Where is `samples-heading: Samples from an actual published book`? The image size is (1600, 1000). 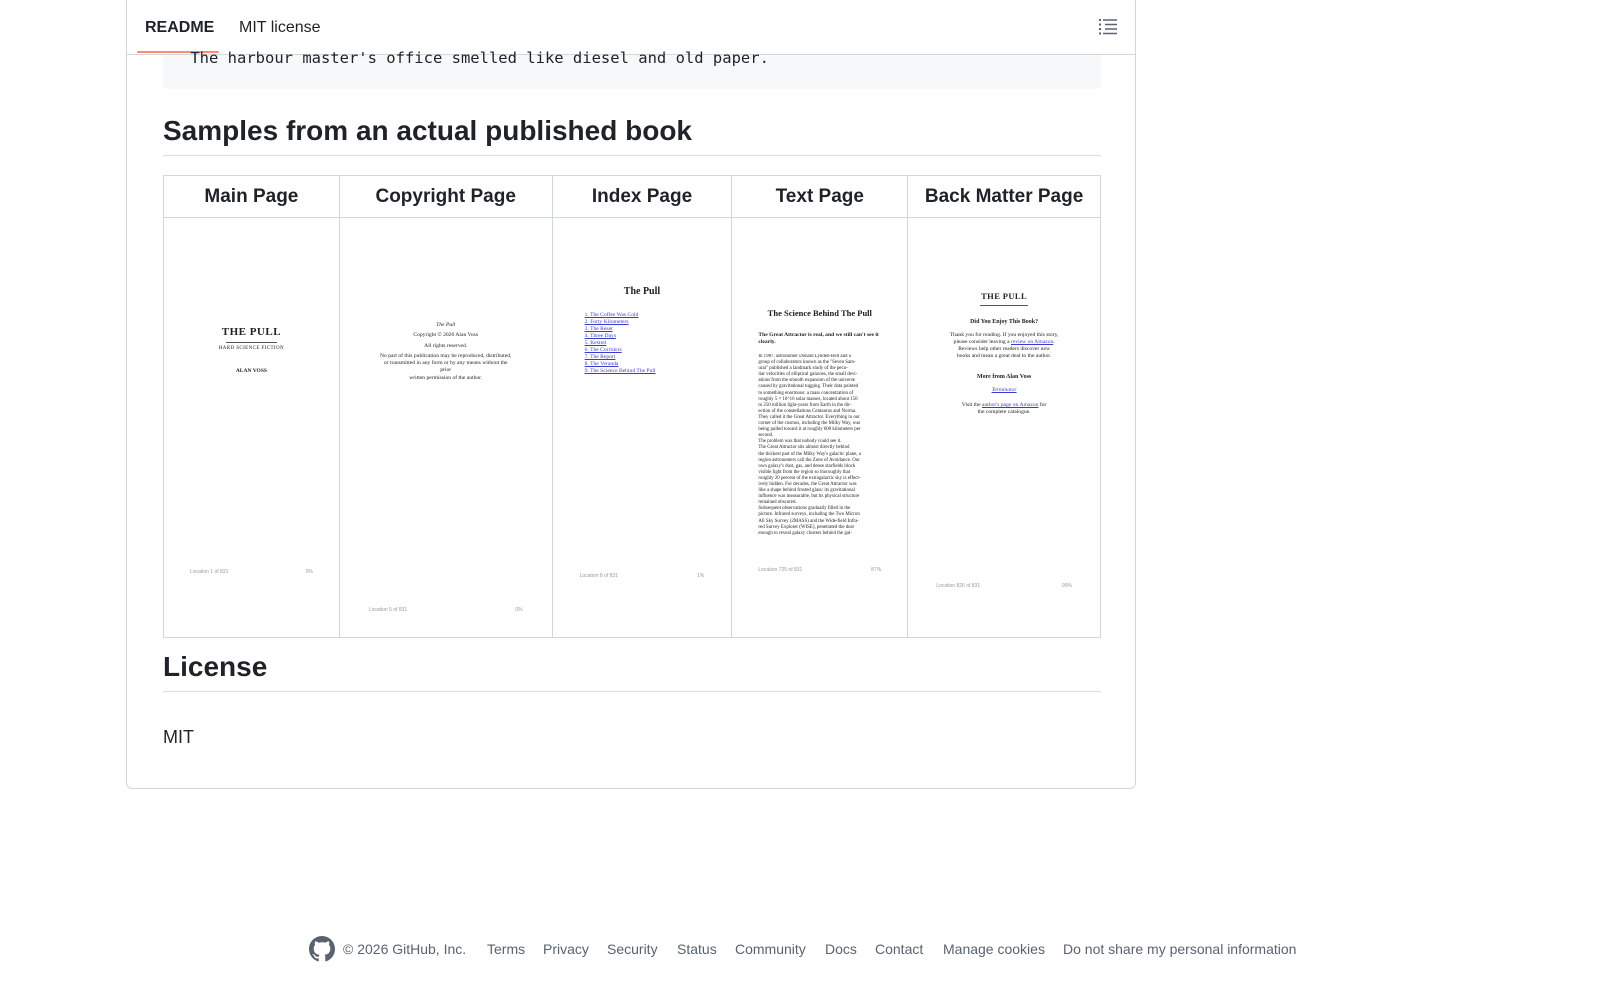 samples-heading: Samples from an actual published book is located at coordinates (427, 130).